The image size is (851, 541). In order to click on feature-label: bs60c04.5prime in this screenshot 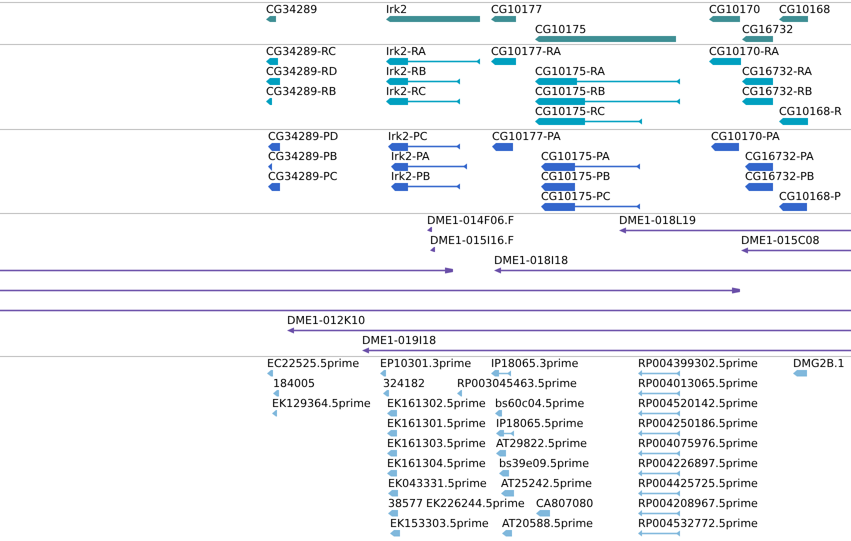, I will do `click(539, 403)`.